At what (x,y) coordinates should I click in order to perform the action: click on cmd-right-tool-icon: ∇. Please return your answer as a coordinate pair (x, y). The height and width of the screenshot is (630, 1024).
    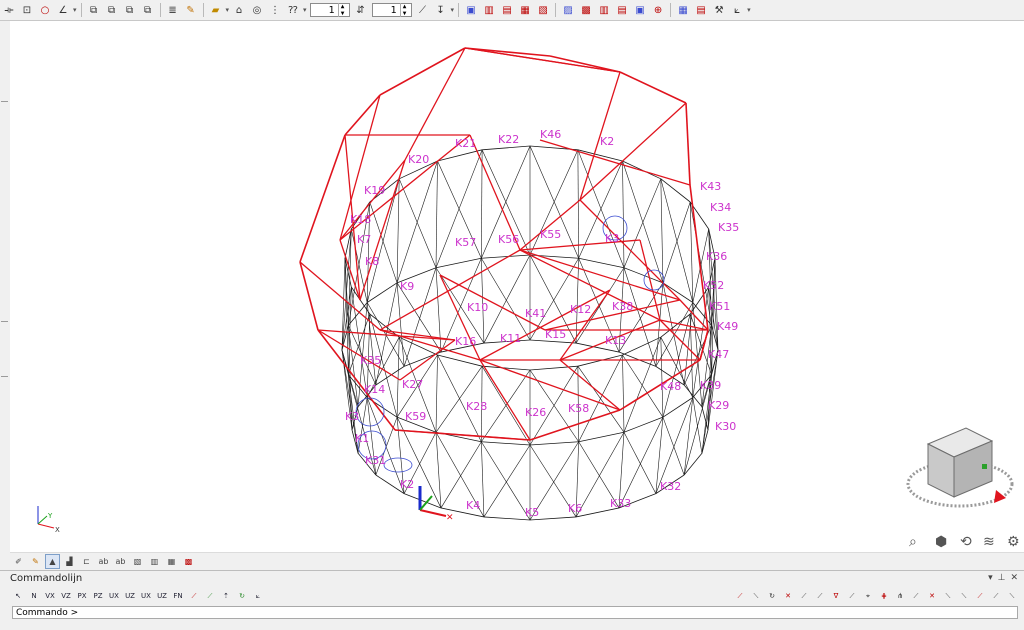
    Looking at the image, I should click on (836, 596).